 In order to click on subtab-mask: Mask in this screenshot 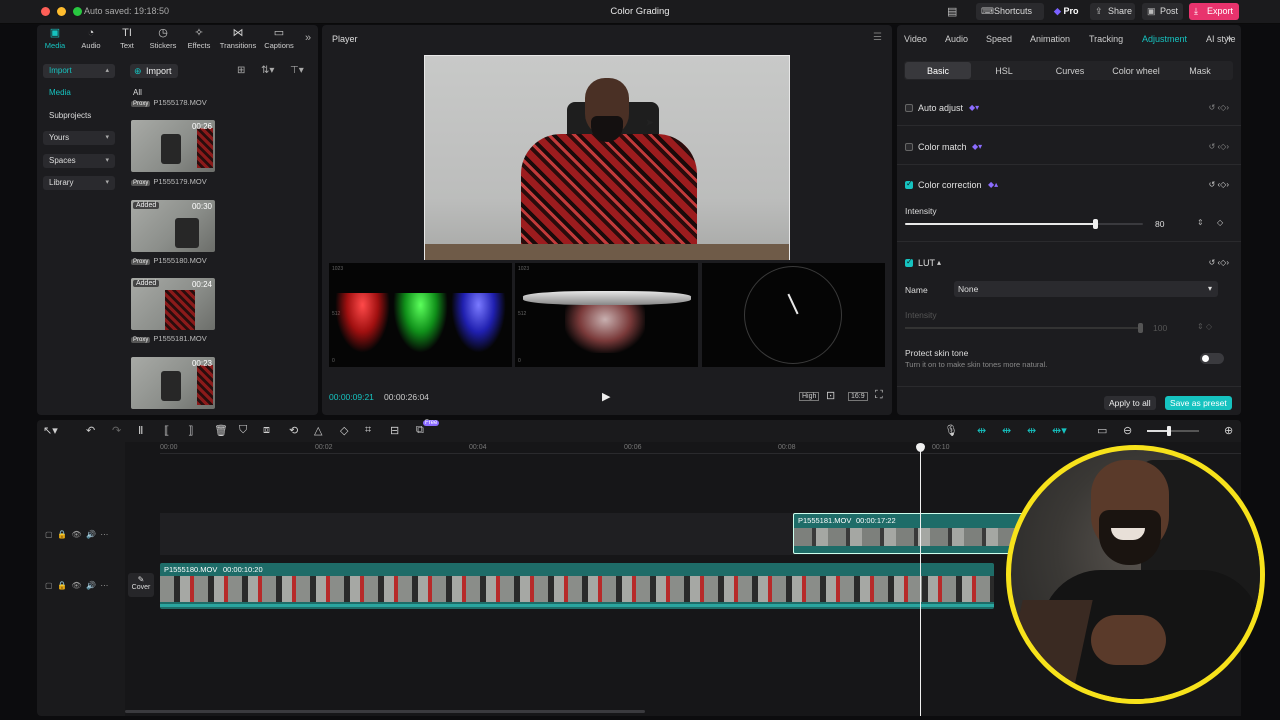, I will do `click(1200, 71)`.